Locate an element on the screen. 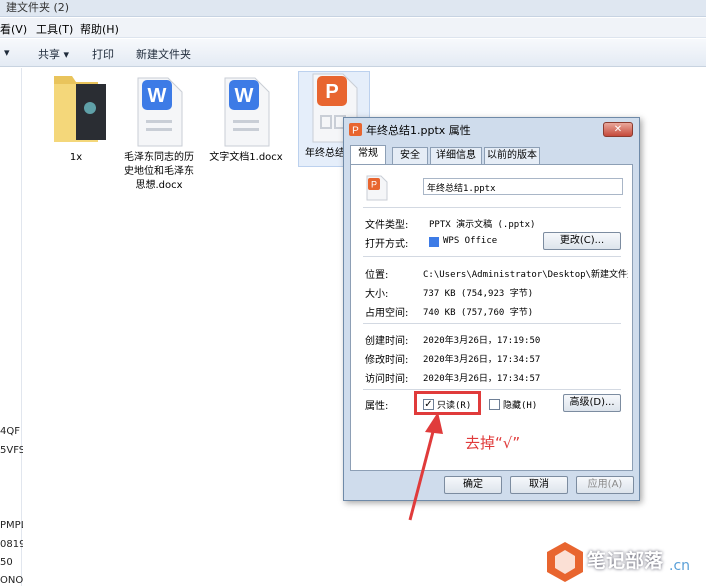 The width and height of the screenshot is (706, 586). menu-view: 看(V) is located at coordinates (13, 29).